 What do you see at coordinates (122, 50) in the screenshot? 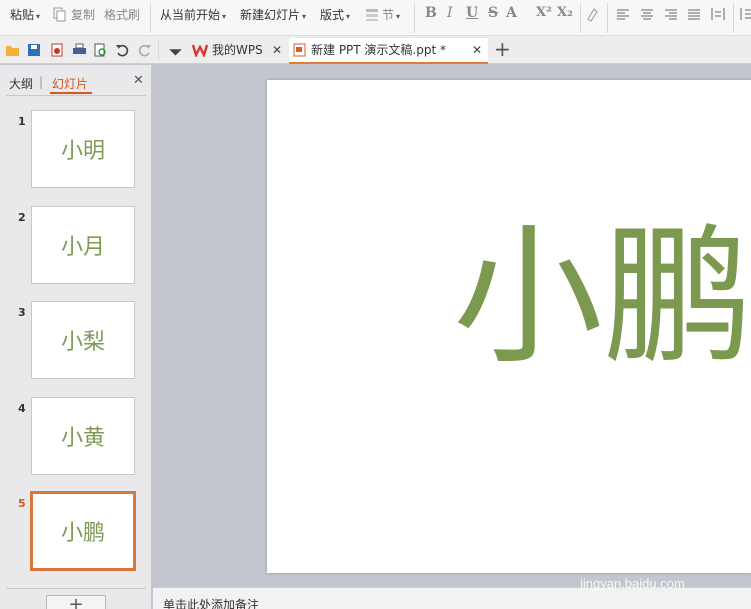
I see `undo-icon` at bounding box center [122, 50].